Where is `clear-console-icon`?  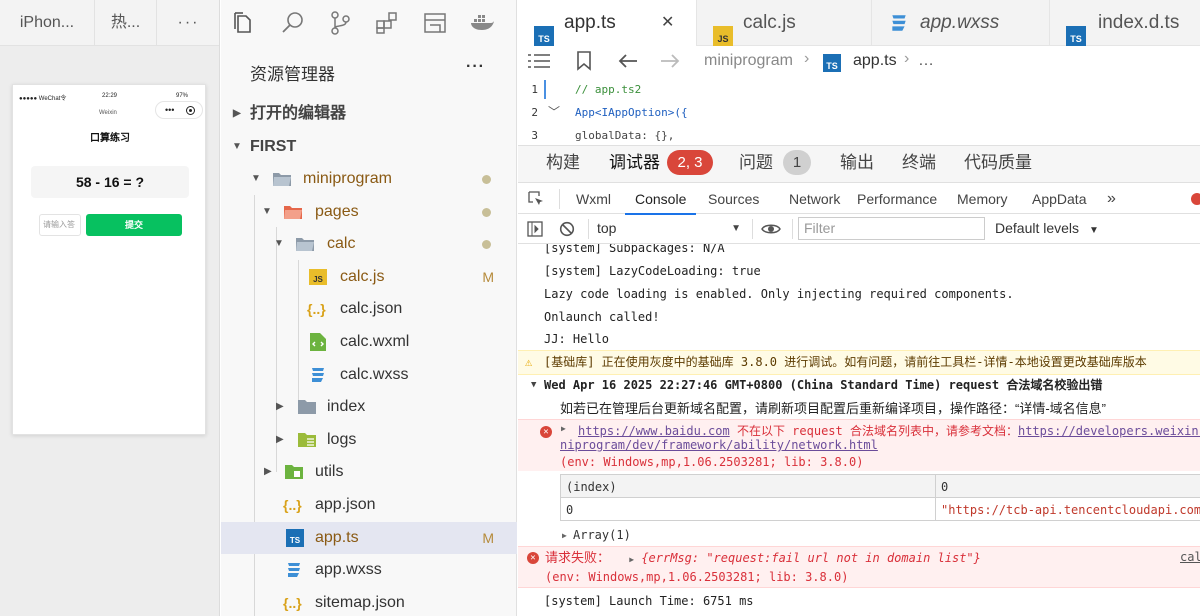
clear-console-icon is located at coordinates (567, 229).